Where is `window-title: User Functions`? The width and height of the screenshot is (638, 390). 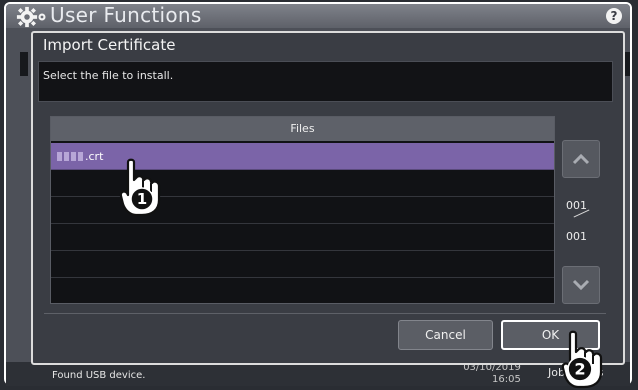 window-title: User Functions is located at coordinates (126, 15).